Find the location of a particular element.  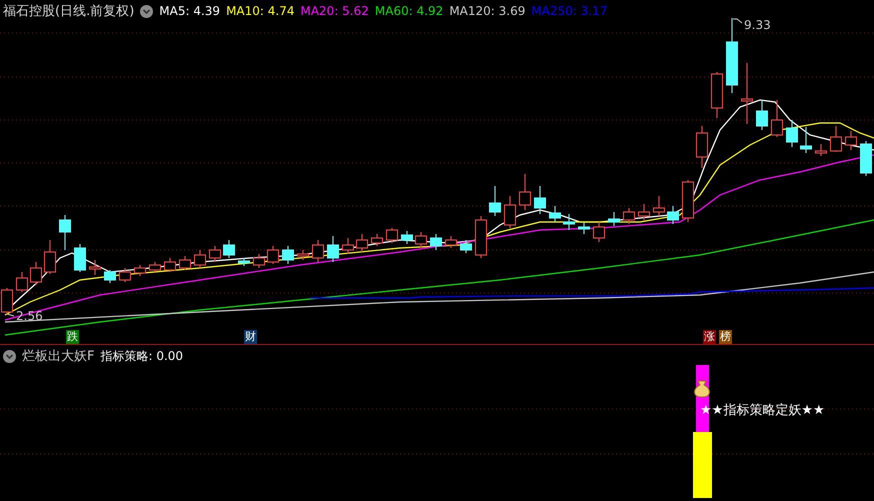

money-bag-icon is located at coordinates (702, 389).